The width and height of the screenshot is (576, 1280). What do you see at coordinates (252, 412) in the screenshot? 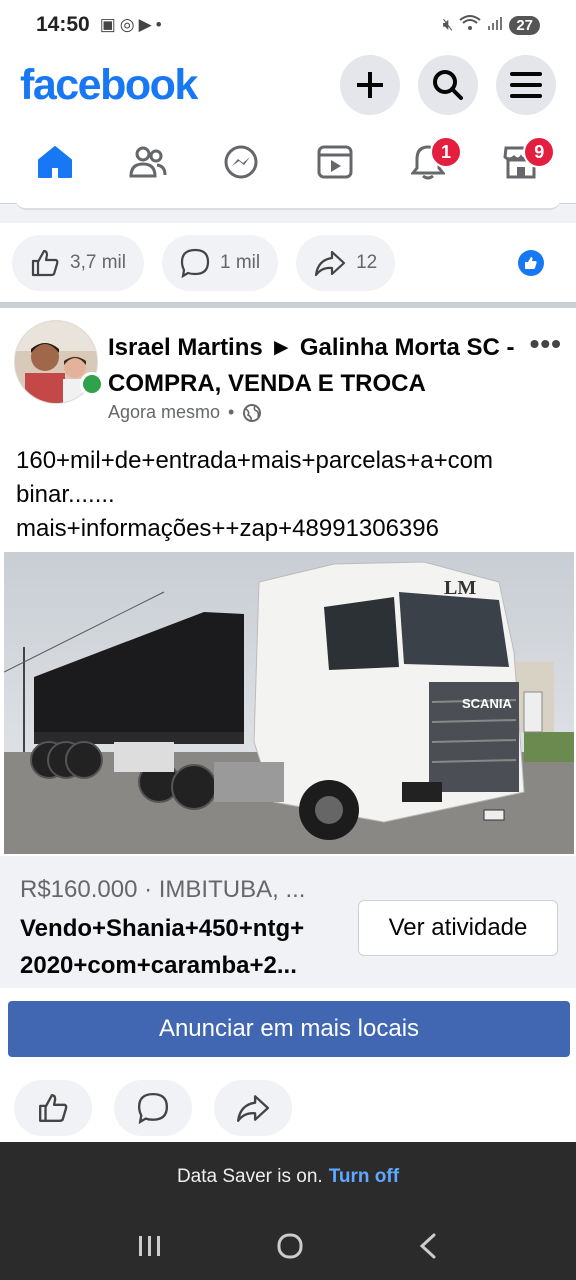
I see `globe-icon` at bounding box center [252, 412].